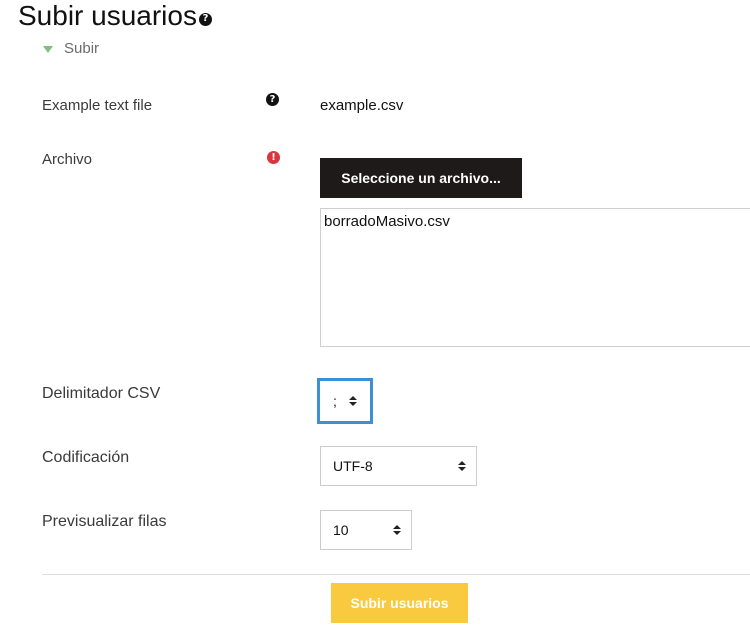 Image resolution: width=750 pixels, height=631 pixels. What do you see at coordinates (48, 49) in the screenshot?
I see `triangle-down-icon` at bounding box center [48, 49].